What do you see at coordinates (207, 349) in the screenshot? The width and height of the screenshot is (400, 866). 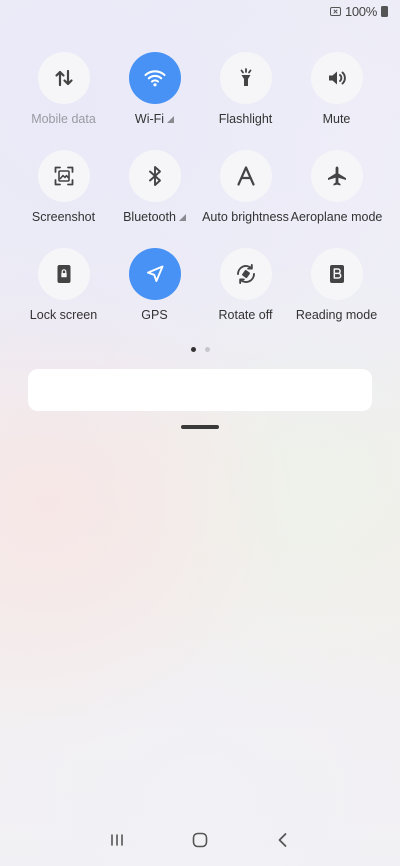 I see `page-dot` at bounding box center [207, 349].